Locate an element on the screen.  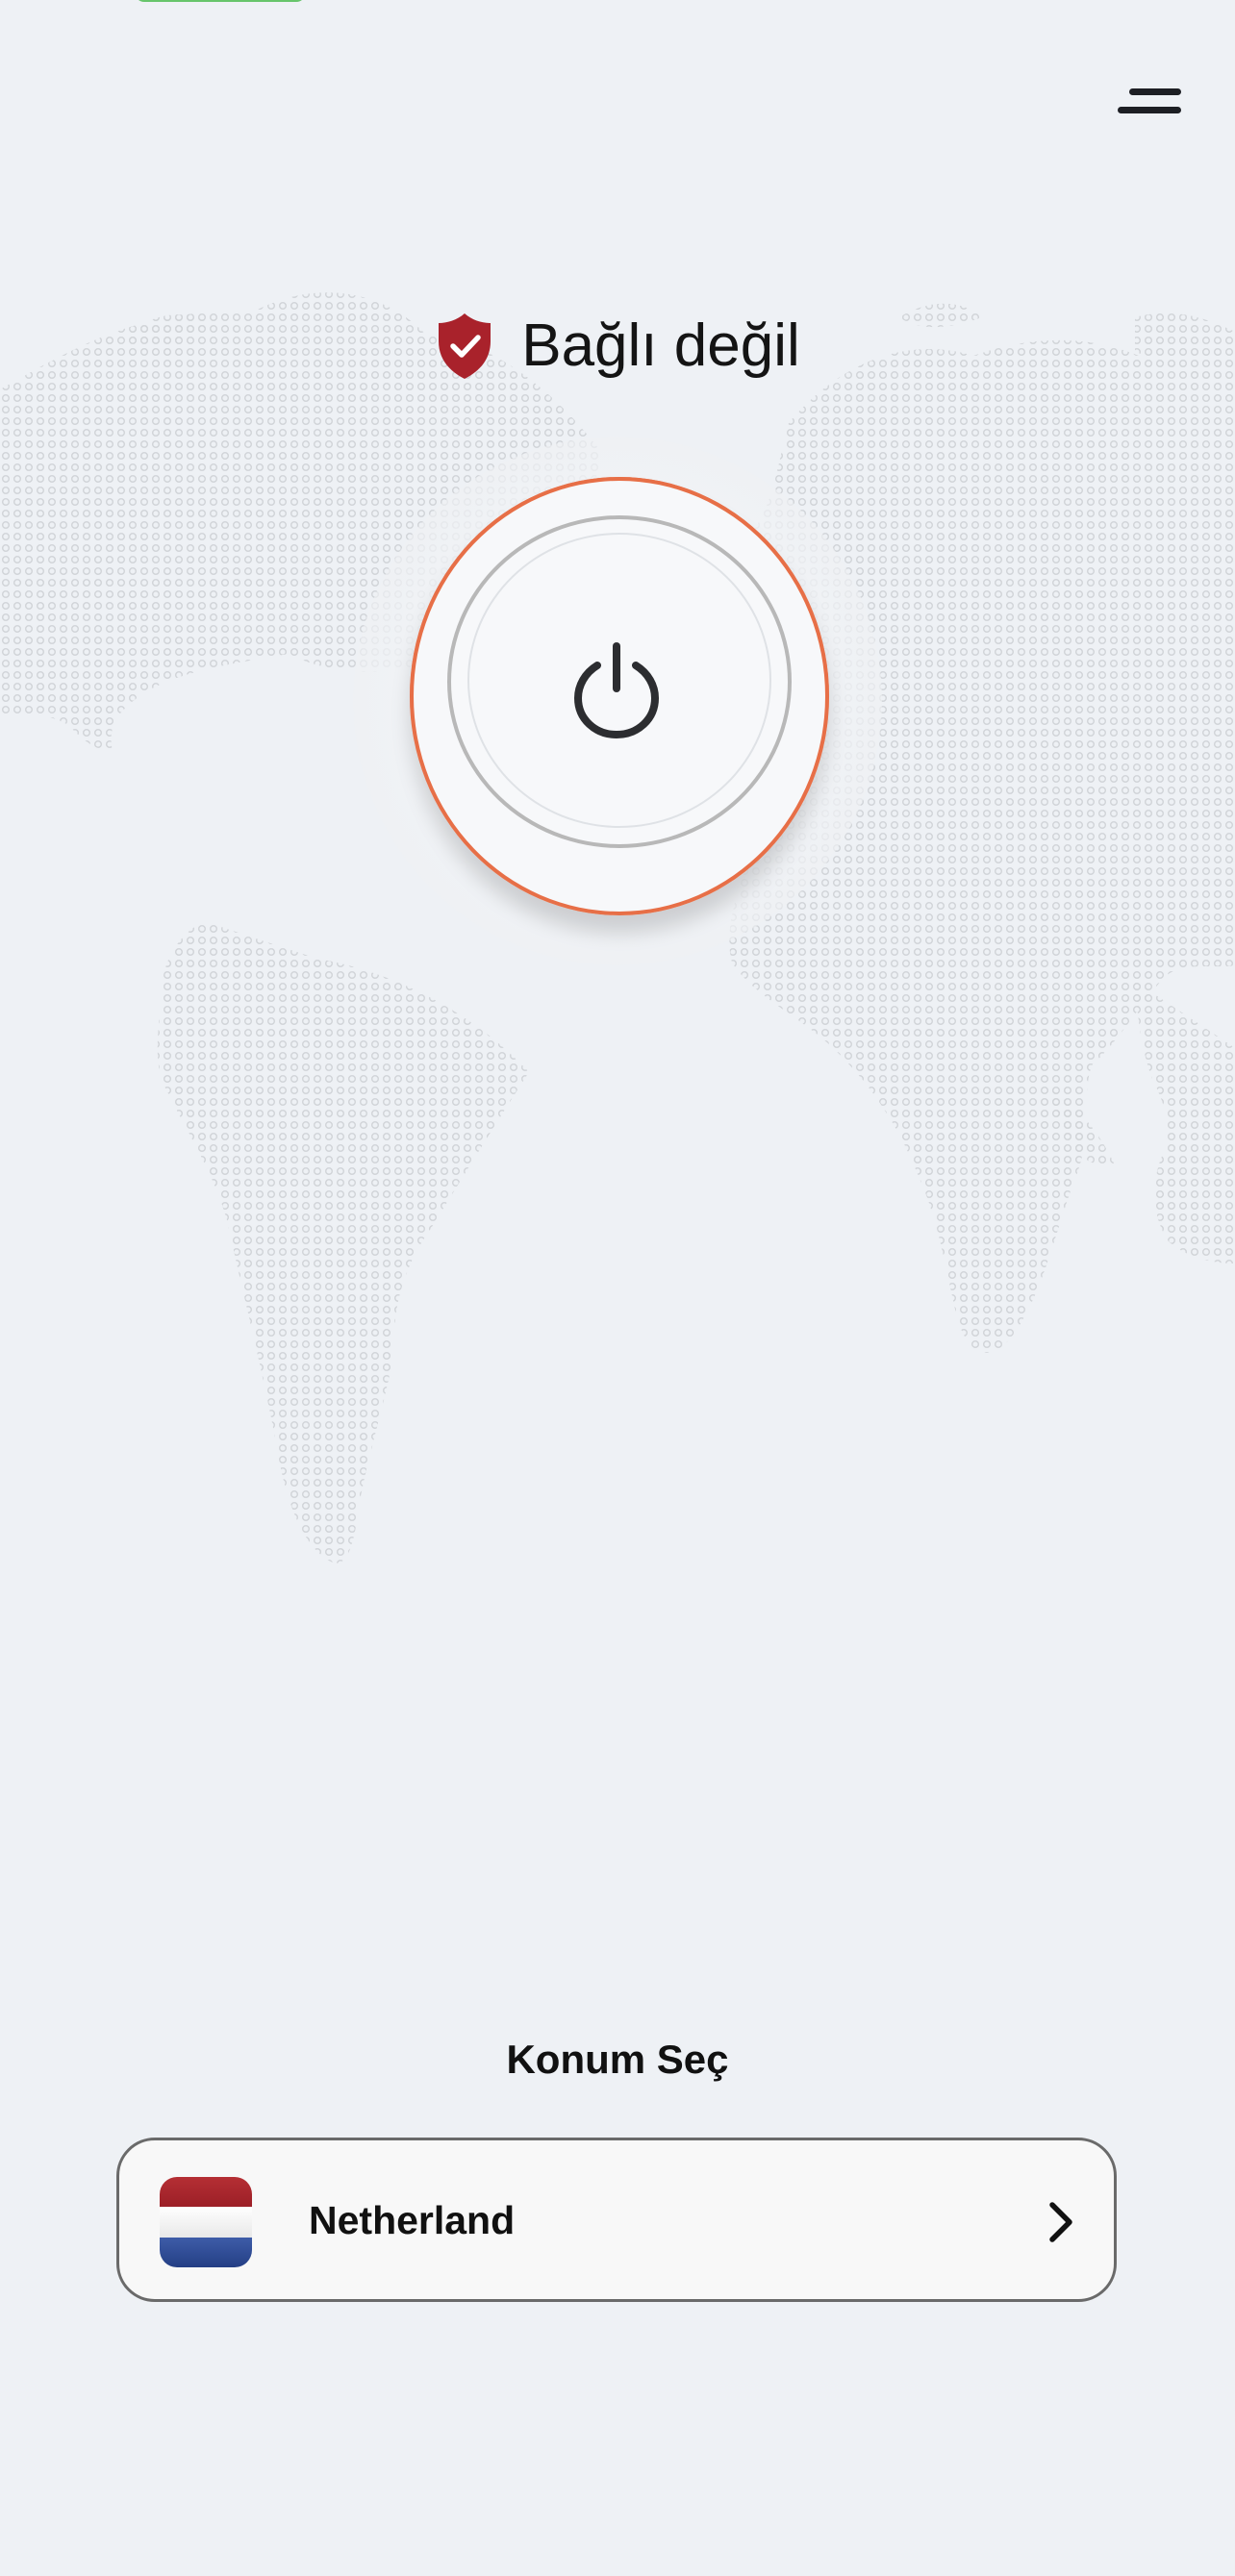
connection-status-row: Bağlı değil is located at coordinates (617, 346).